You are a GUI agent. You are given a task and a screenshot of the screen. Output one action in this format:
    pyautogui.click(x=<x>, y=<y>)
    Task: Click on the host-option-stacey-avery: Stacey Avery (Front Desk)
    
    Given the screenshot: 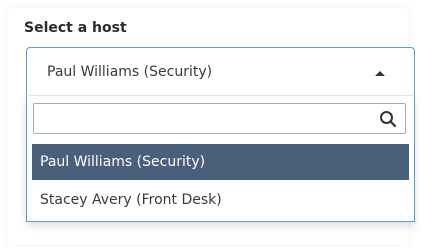 What is the action you would take?
    pyautogui.click(x=220, y=200)
    